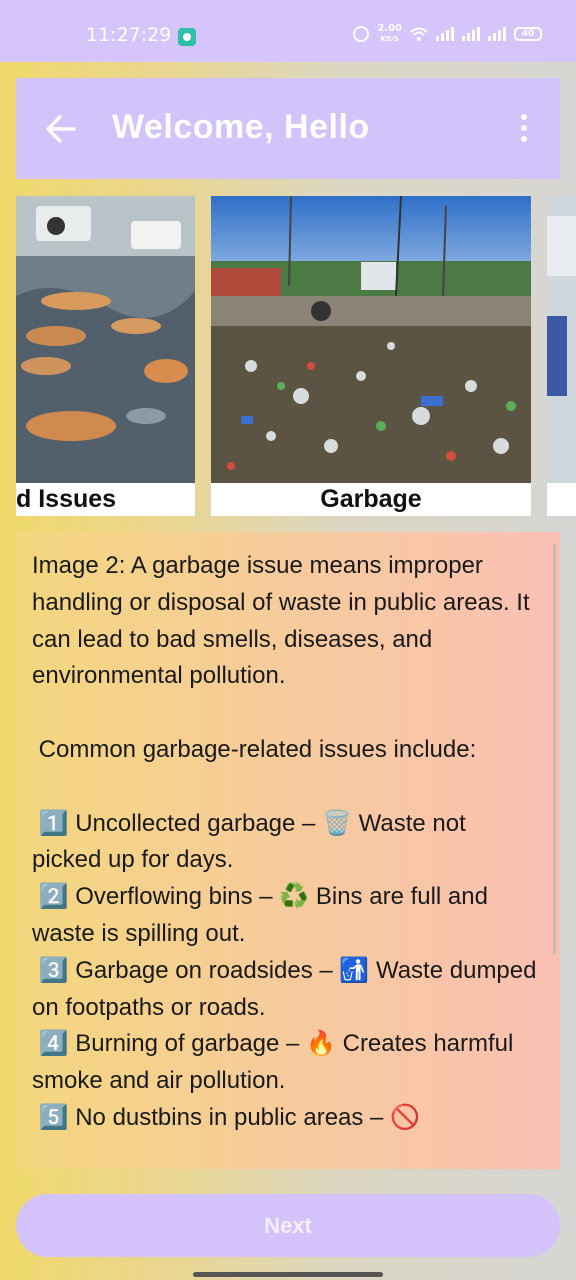 The image size is (576, 1280). I want to click on carousel-card-label: Garbage, so click(371, 499).